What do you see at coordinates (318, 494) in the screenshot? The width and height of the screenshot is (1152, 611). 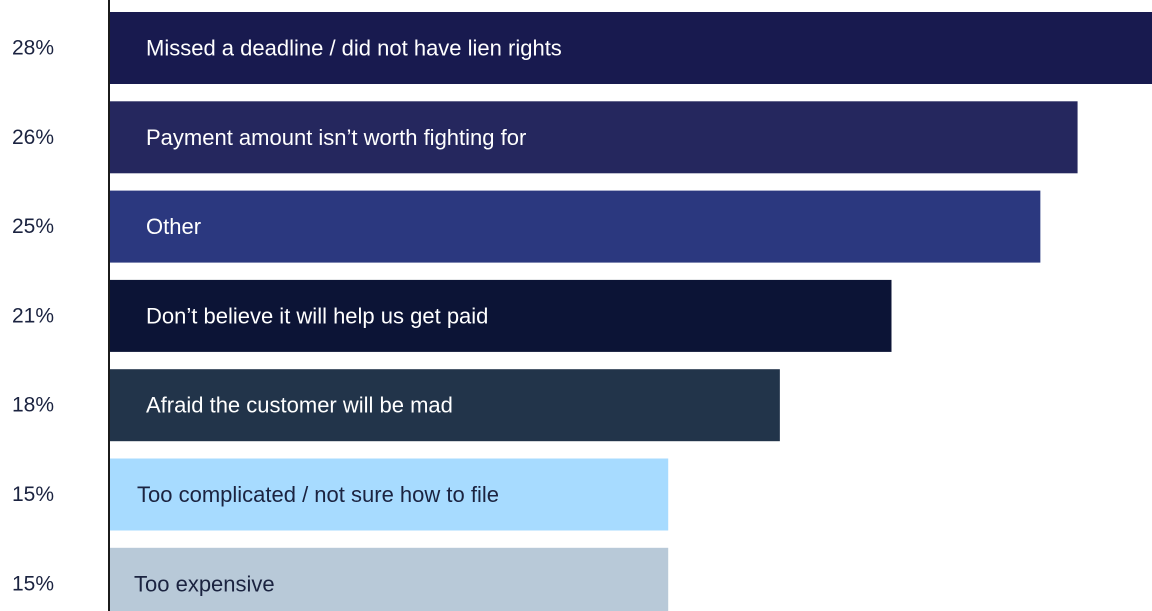 I see `bar-category-label-6: Too complicated / not sure how to file` at bounding box center [318, 494].